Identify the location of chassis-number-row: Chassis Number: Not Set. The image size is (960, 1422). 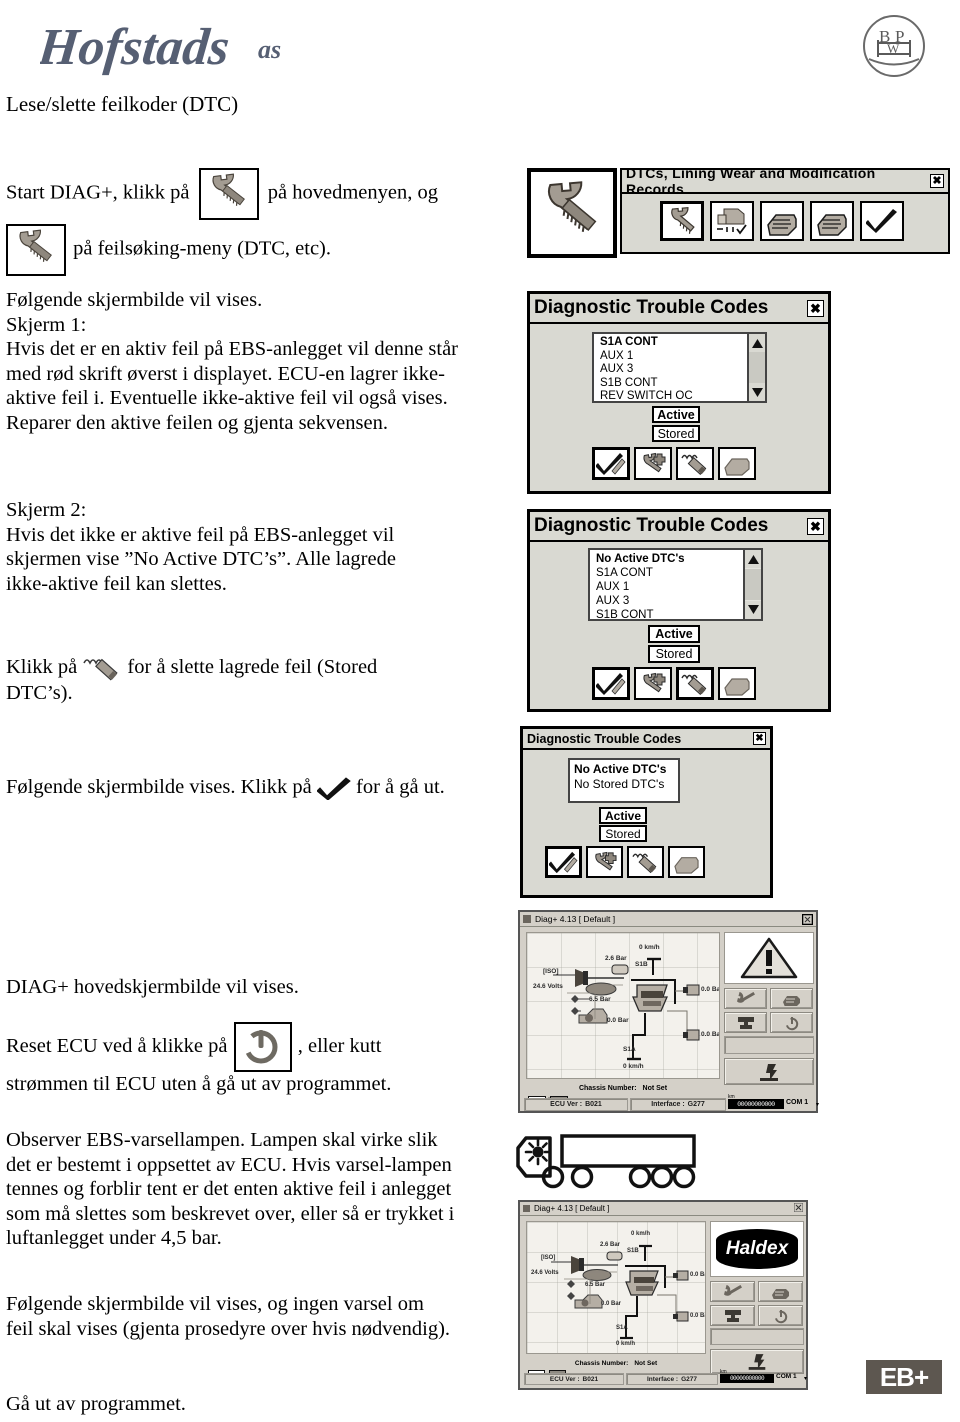
(623, 1088).